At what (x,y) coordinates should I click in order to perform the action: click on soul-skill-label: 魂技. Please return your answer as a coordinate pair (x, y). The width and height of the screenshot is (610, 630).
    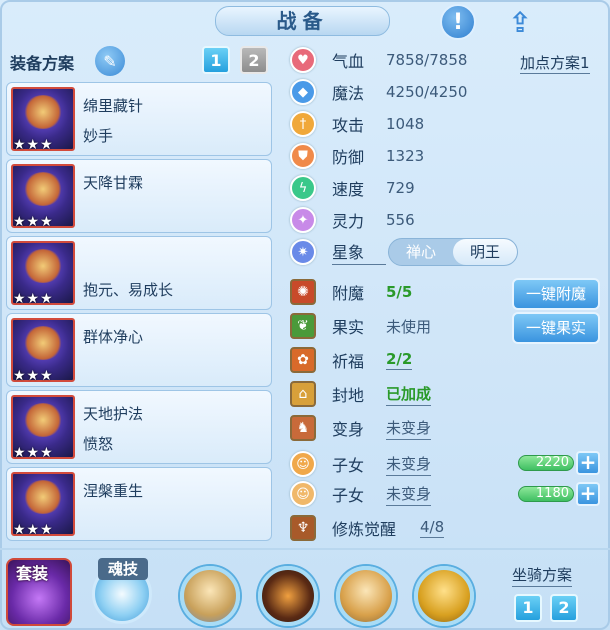
    Looking at the image, I should click on (123, 569).